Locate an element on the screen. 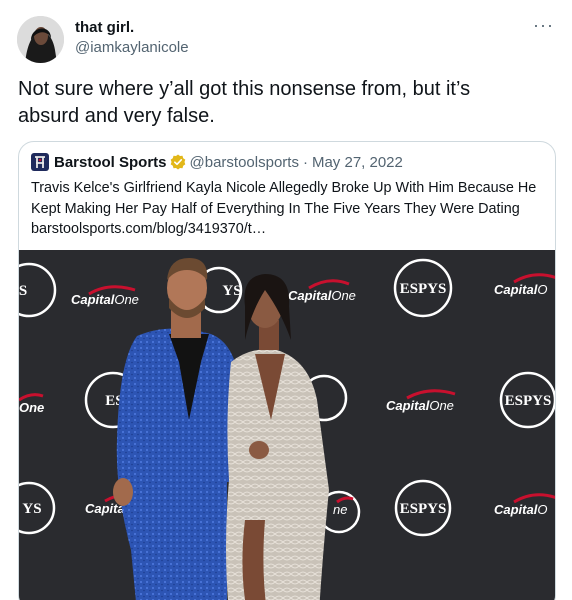 The image size is (572, 600). verified-badge-icon is located at coordinates (178, 162).